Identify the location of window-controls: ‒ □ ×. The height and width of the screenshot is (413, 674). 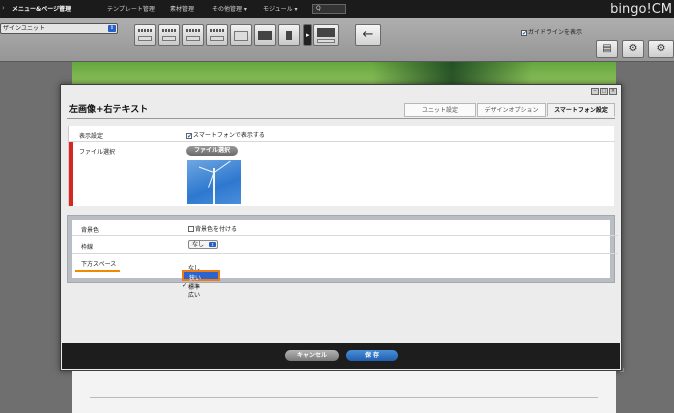
(604, 92).